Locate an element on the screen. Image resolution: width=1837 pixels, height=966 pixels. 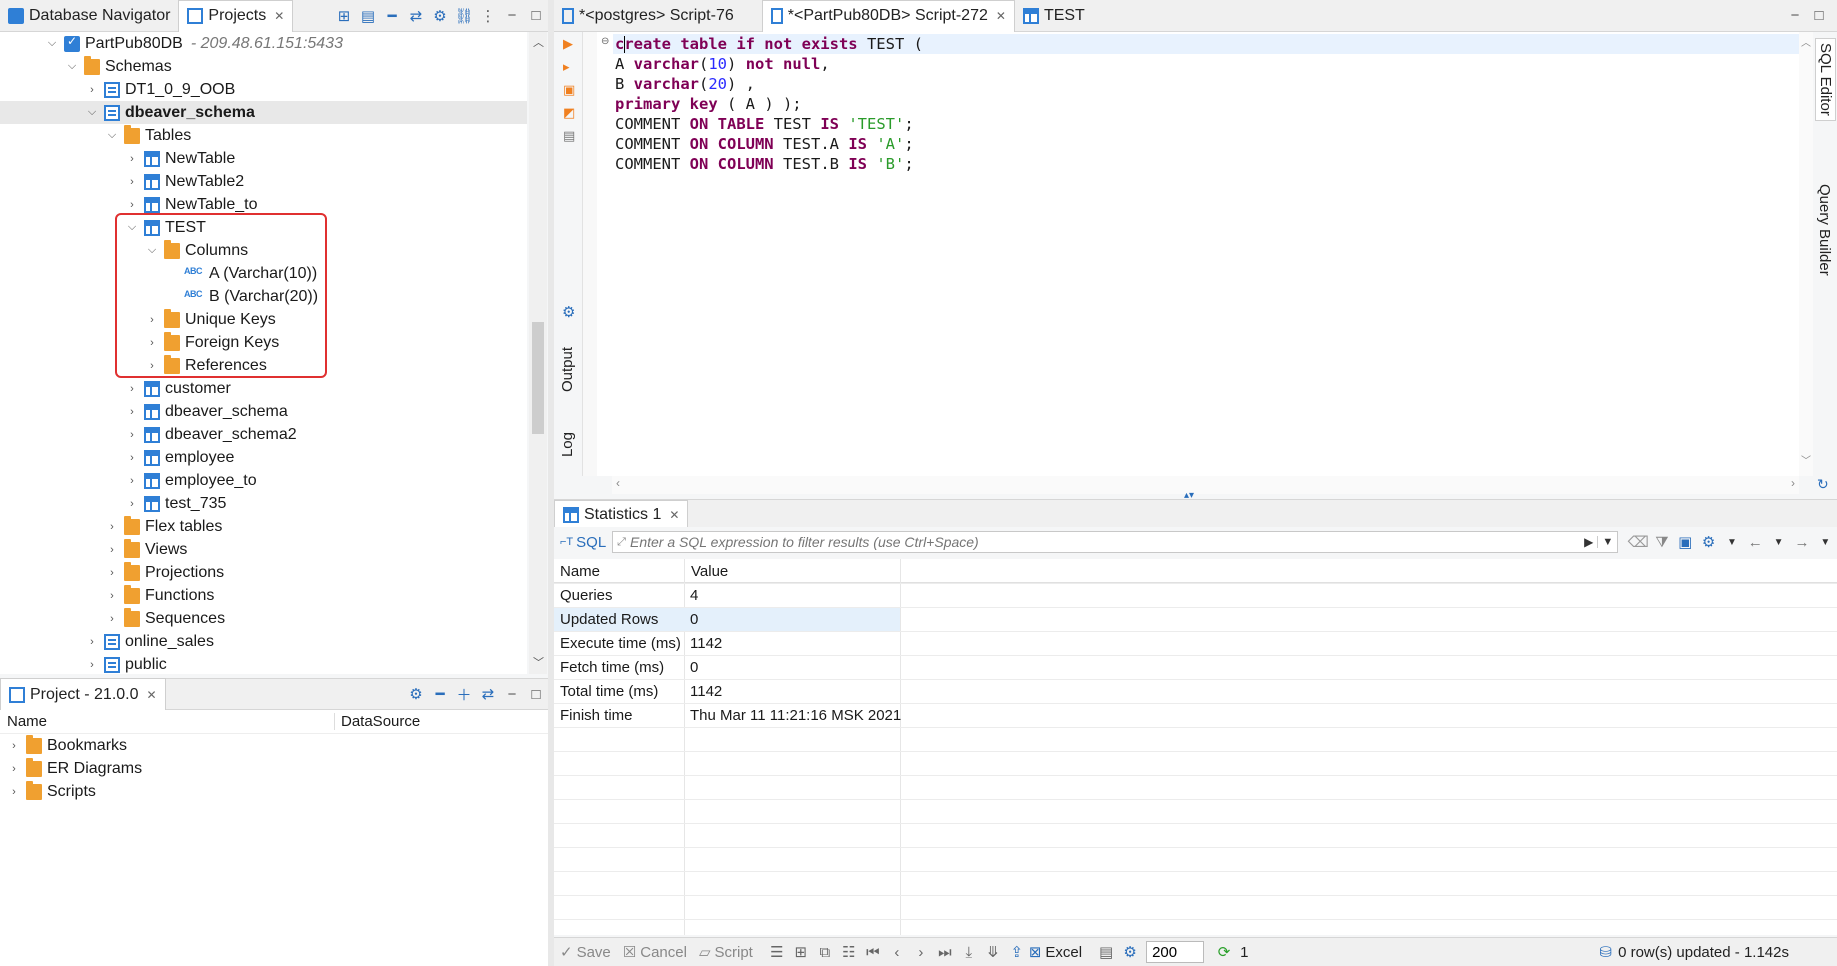
tree-item: › DT1_0_9_OOB is located at coordinates (263, 89).